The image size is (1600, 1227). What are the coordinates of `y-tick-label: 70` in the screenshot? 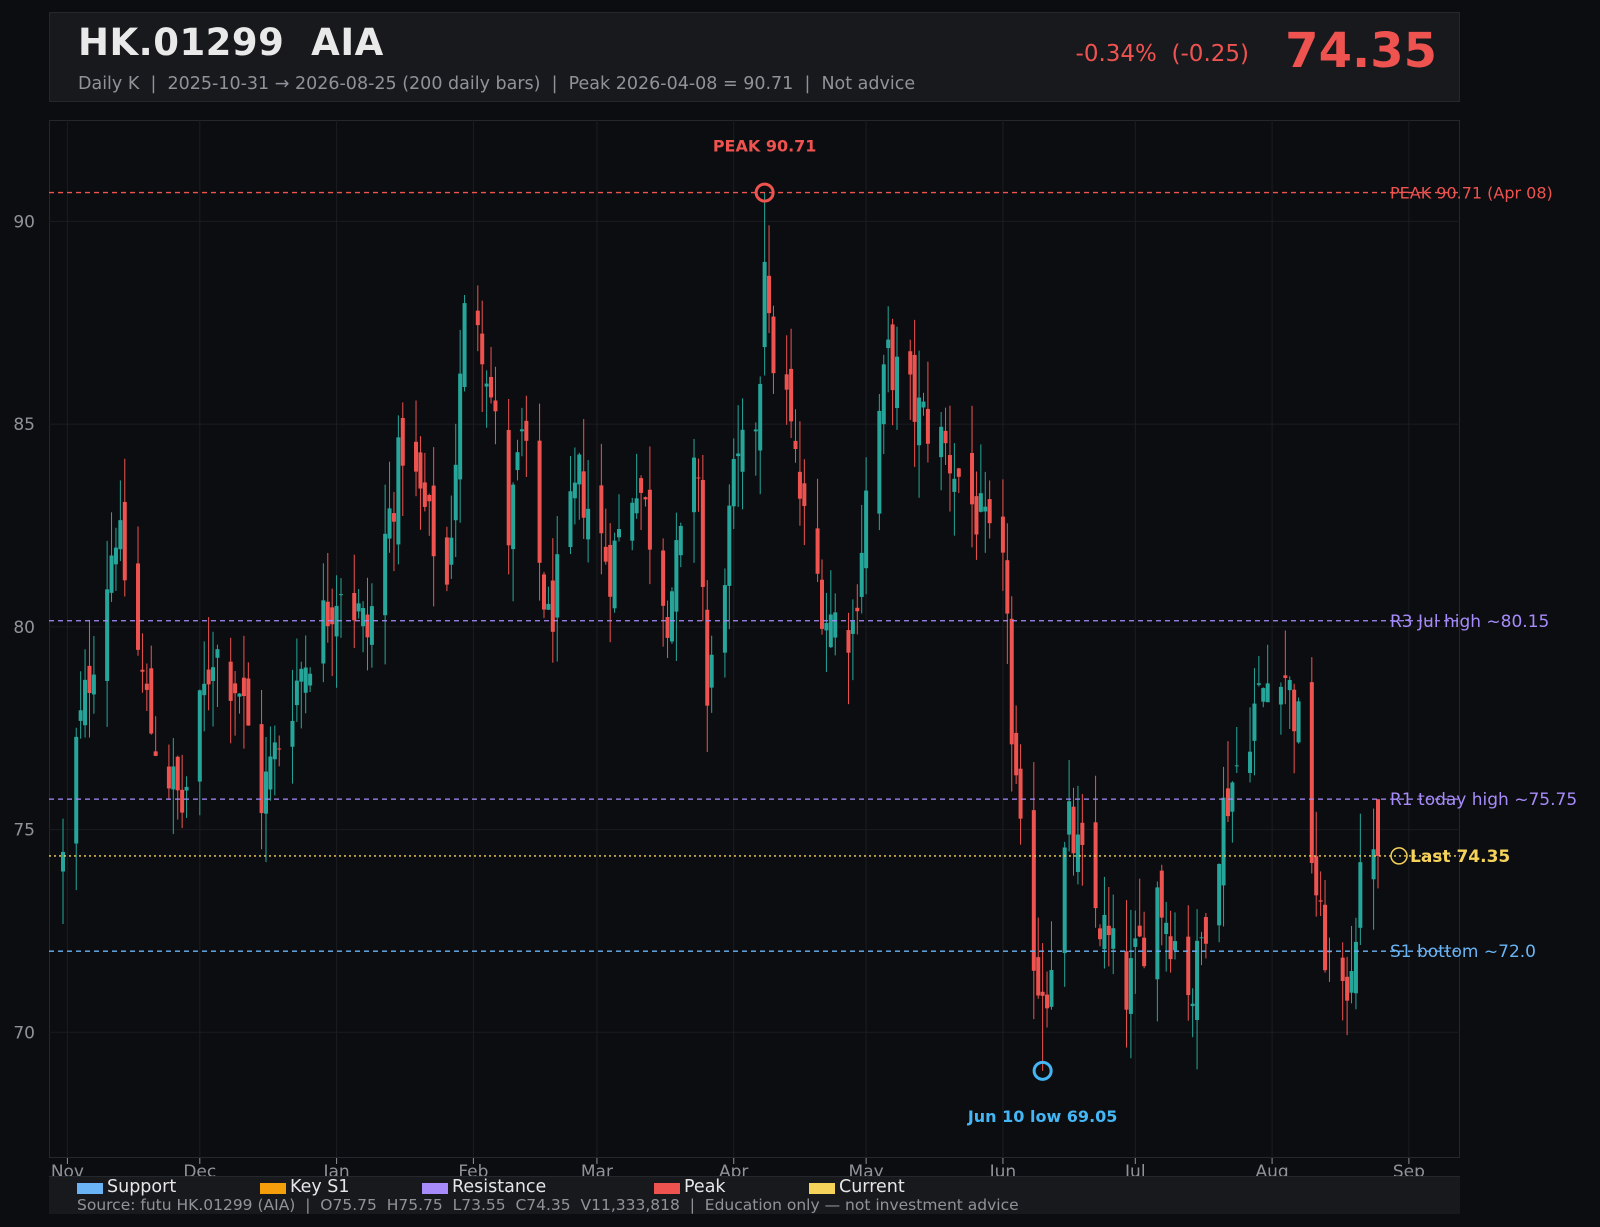 It's located at (24, 1033).